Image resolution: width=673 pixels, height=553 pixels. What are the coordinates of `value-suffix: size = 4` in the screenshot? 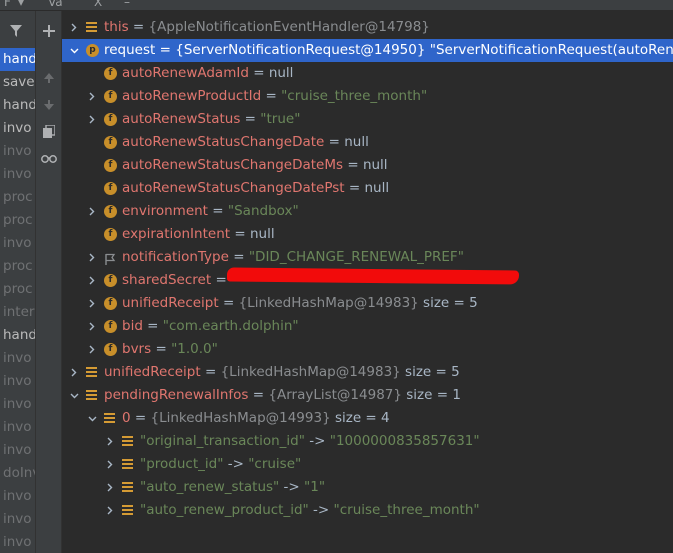 It's located at (360, 418).